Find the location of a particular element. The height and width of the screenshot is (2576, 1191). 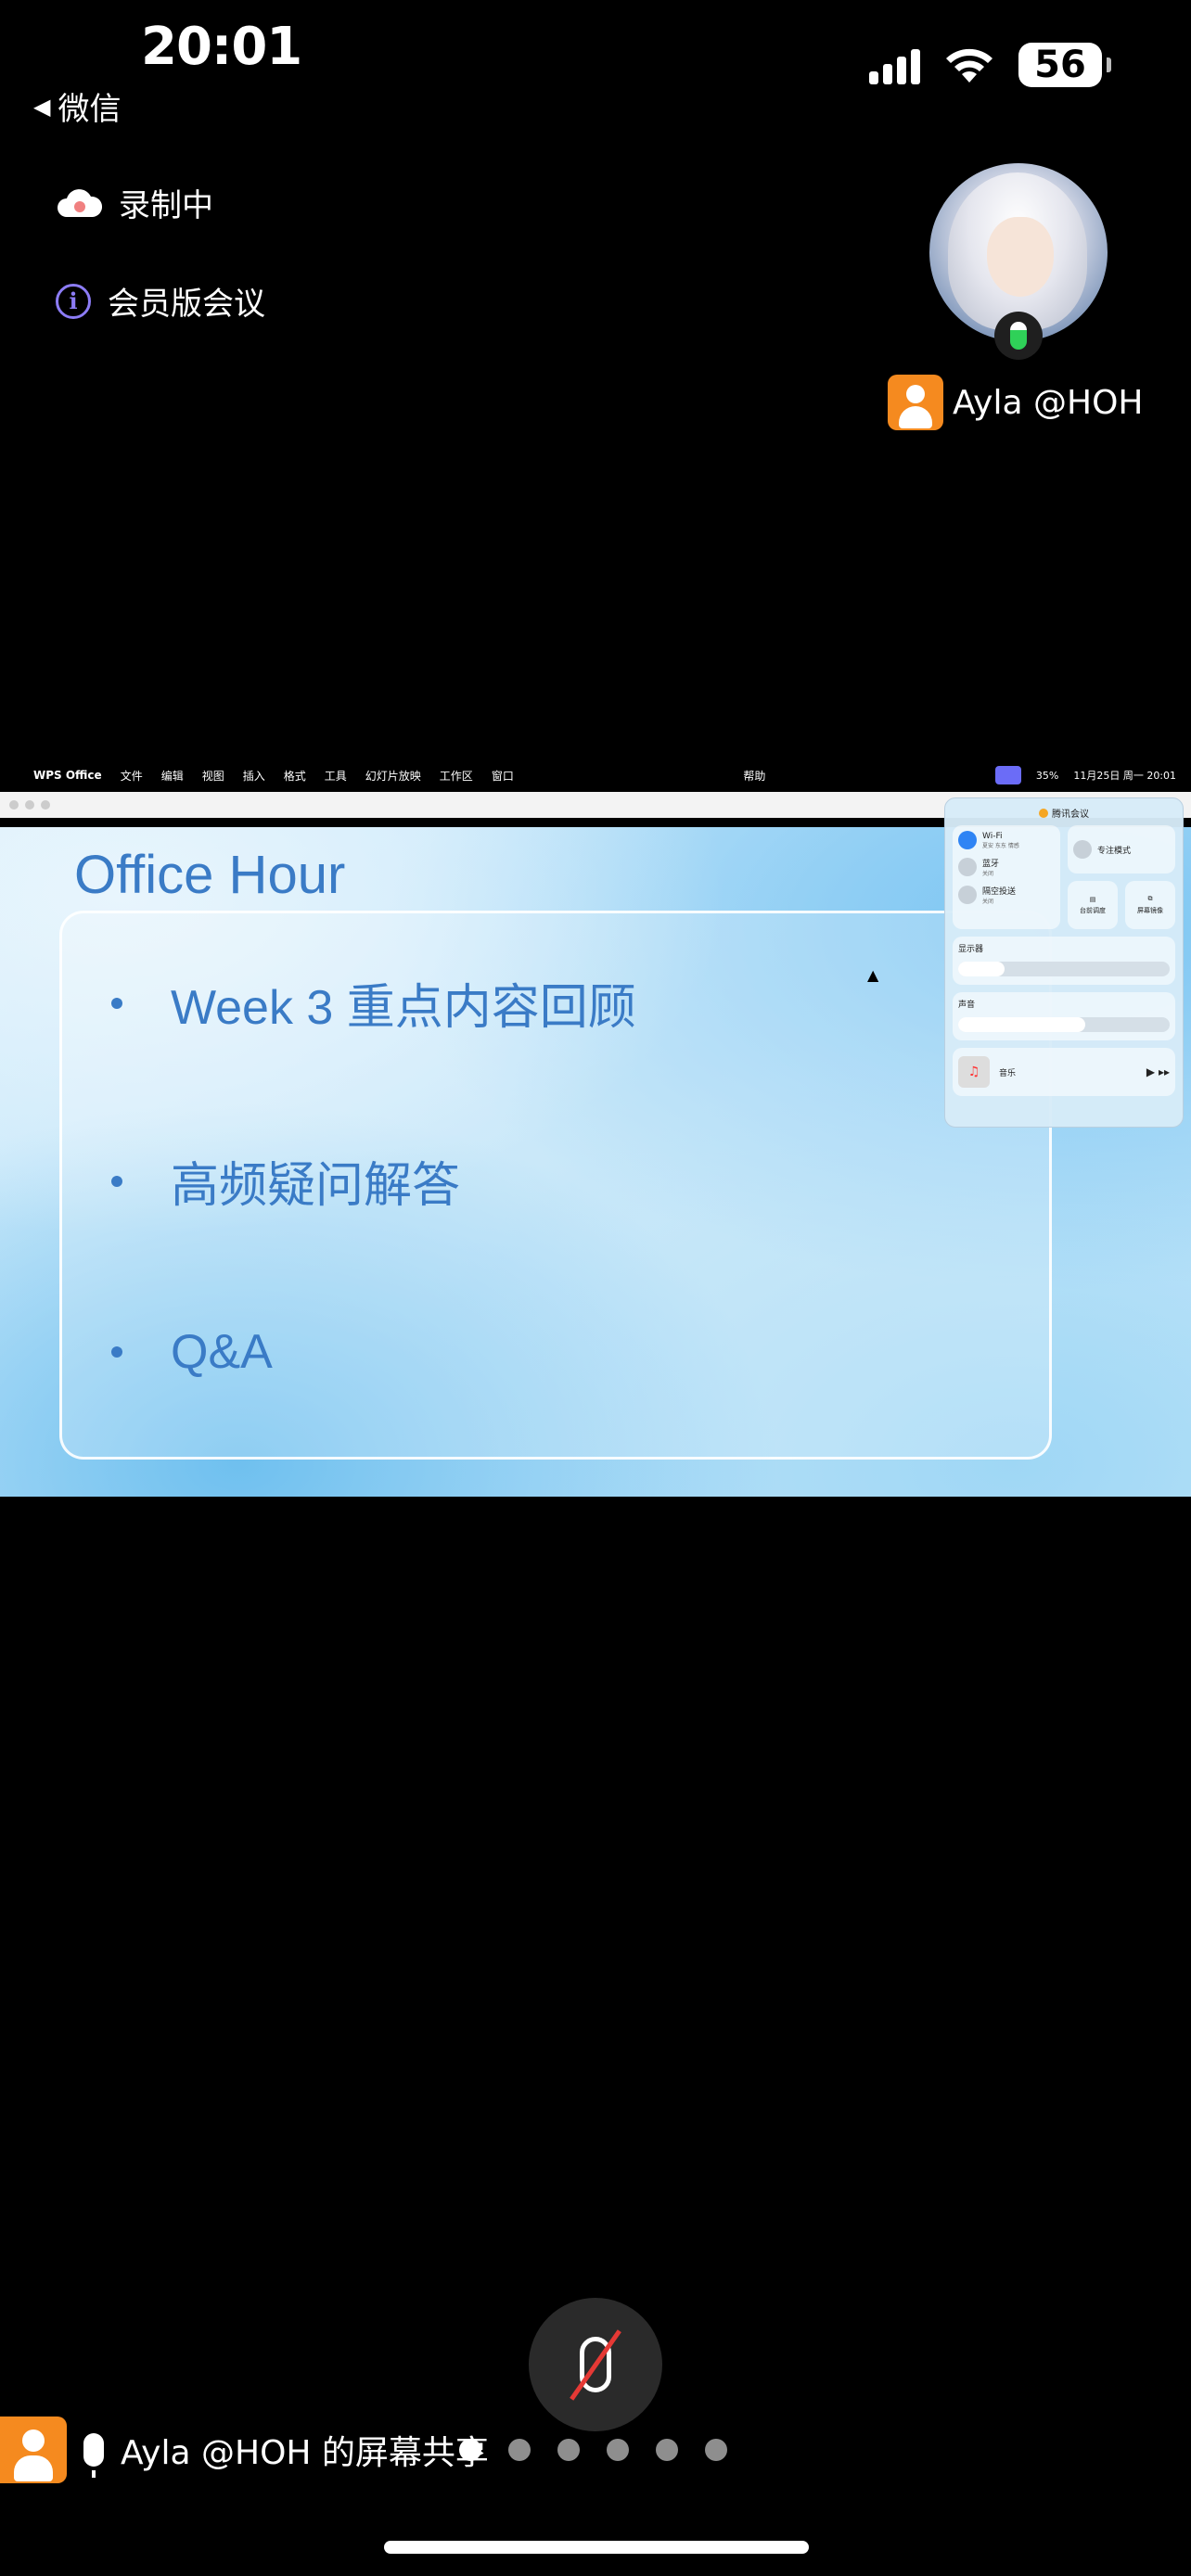

bluetooth-label: 蓝牙 is located at coordinates (991, 864).